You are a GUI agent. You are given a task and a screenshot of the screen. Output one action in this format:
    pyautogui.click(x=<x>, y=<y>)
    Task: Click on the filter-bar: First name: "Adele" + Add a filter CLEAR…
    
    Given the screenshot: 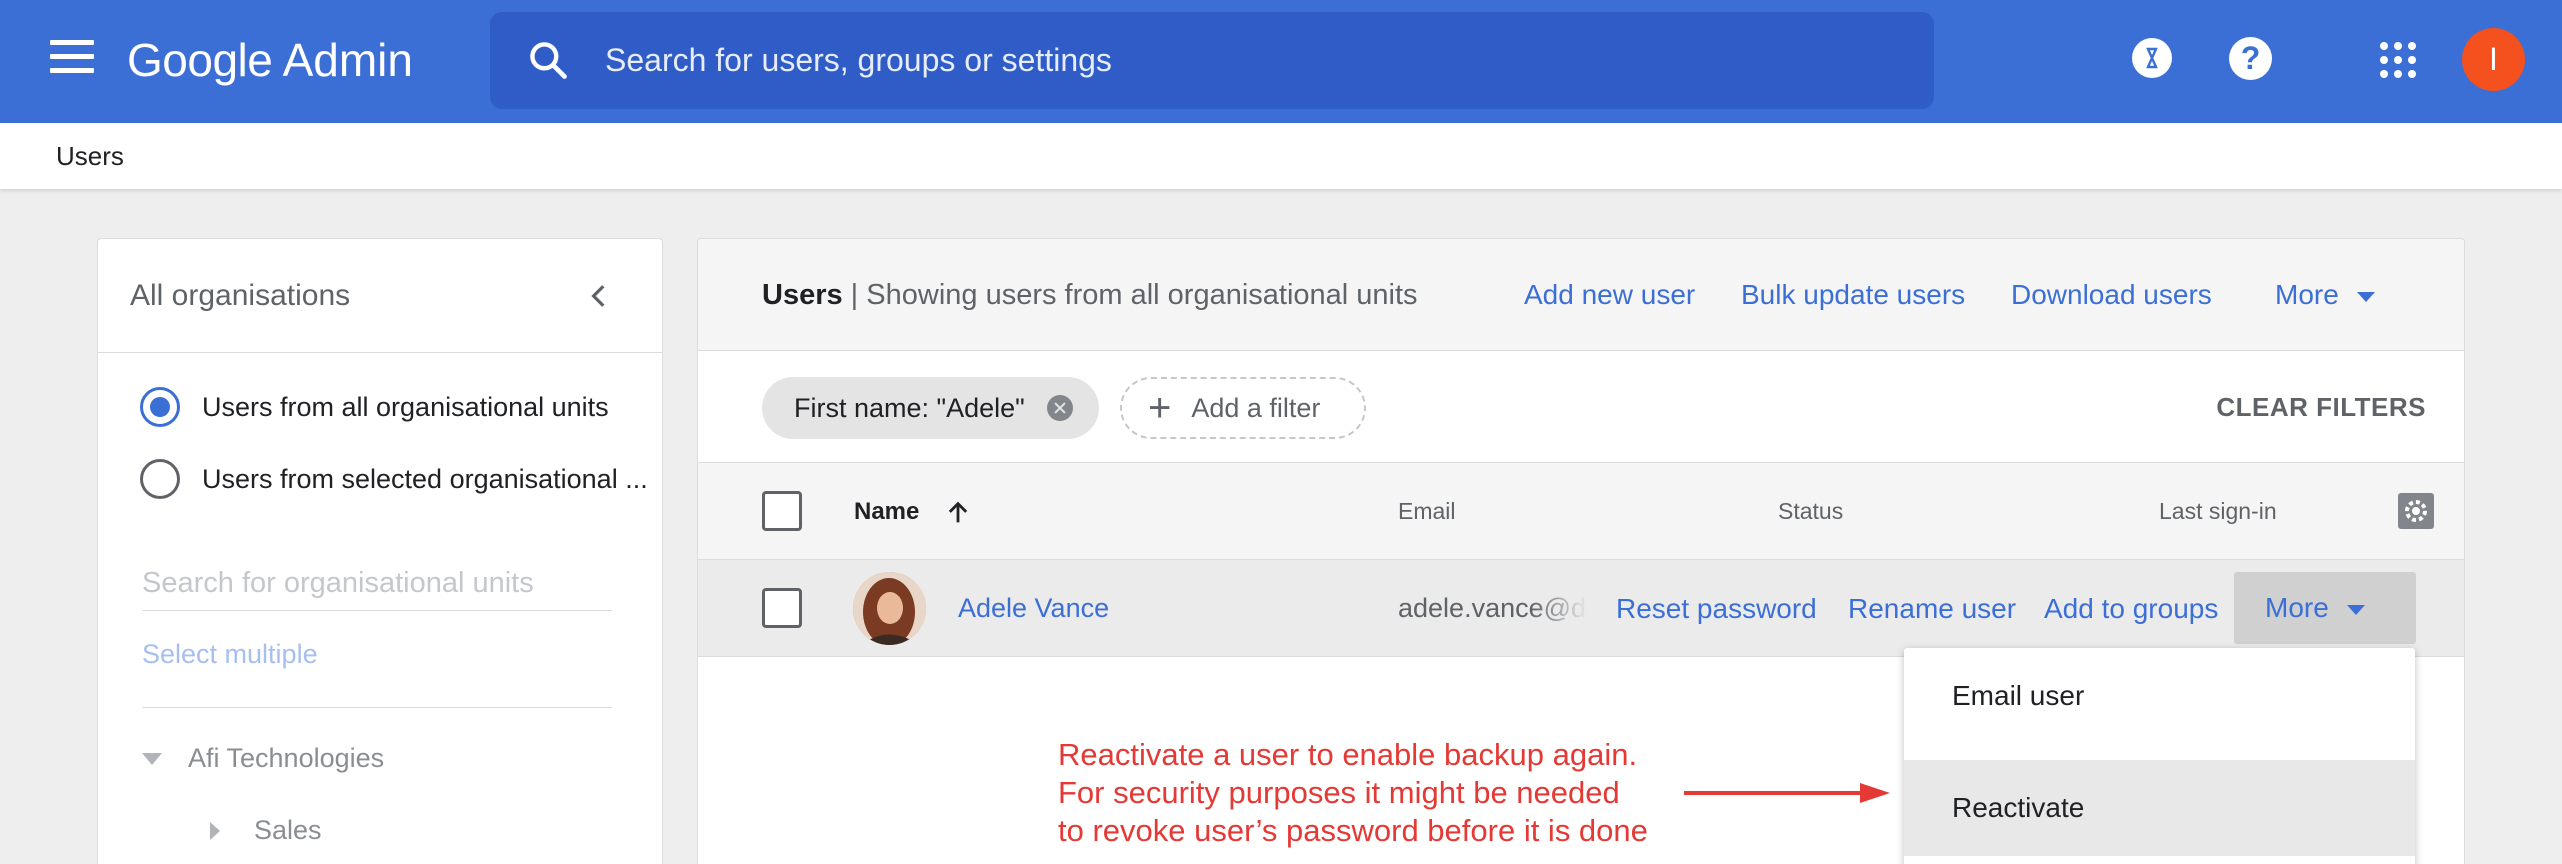 What is the action you would take?
    pyautogui.click(x=1581, y=407)
    